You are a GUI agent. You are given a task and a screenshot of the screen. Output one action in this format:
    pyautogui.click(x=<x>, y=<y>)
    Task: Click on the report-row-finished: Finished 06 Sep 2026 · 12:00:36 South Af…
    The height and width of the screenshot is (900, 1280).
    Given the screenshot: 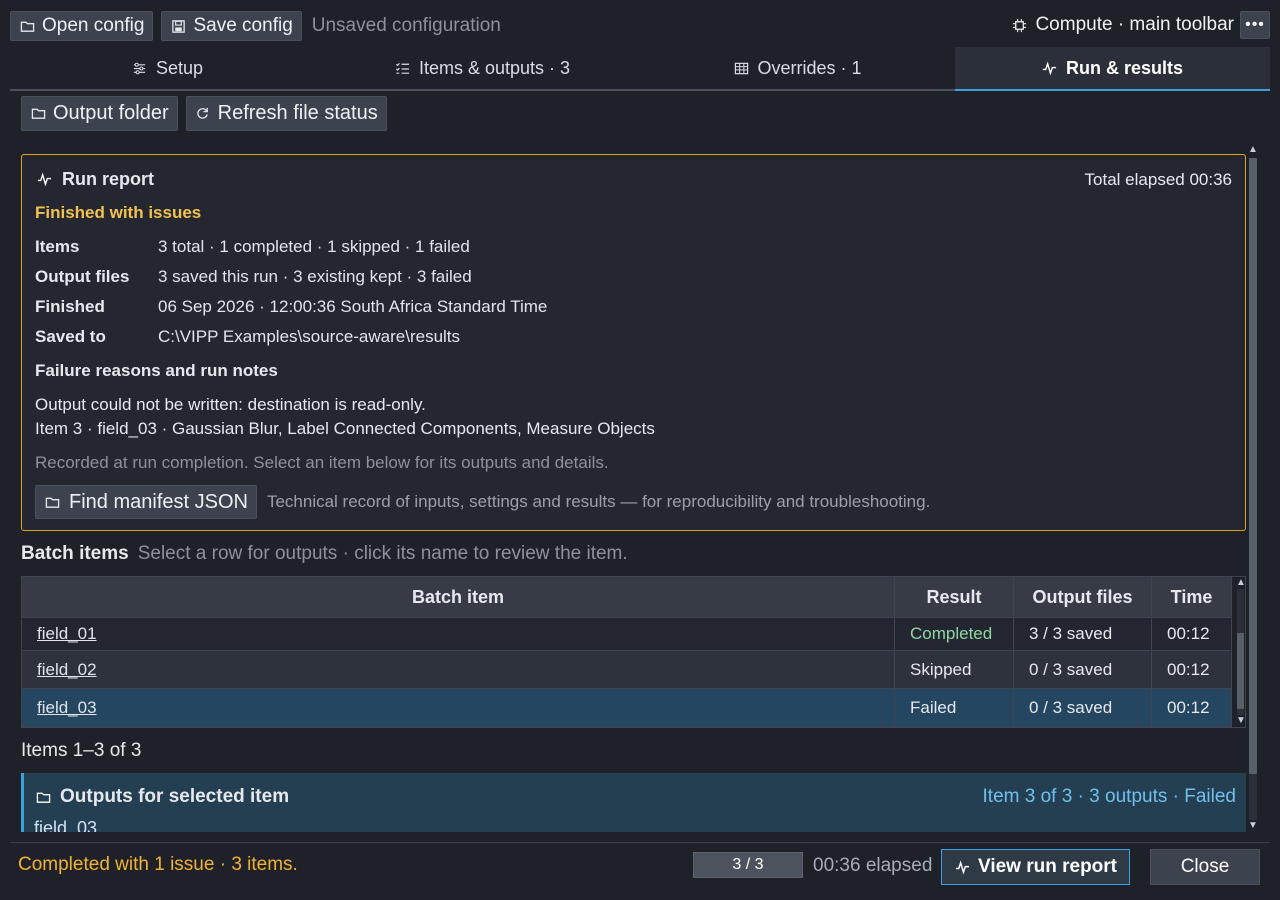 What is the action you would take?
    pyautogui.click(x=291, y=307)
    